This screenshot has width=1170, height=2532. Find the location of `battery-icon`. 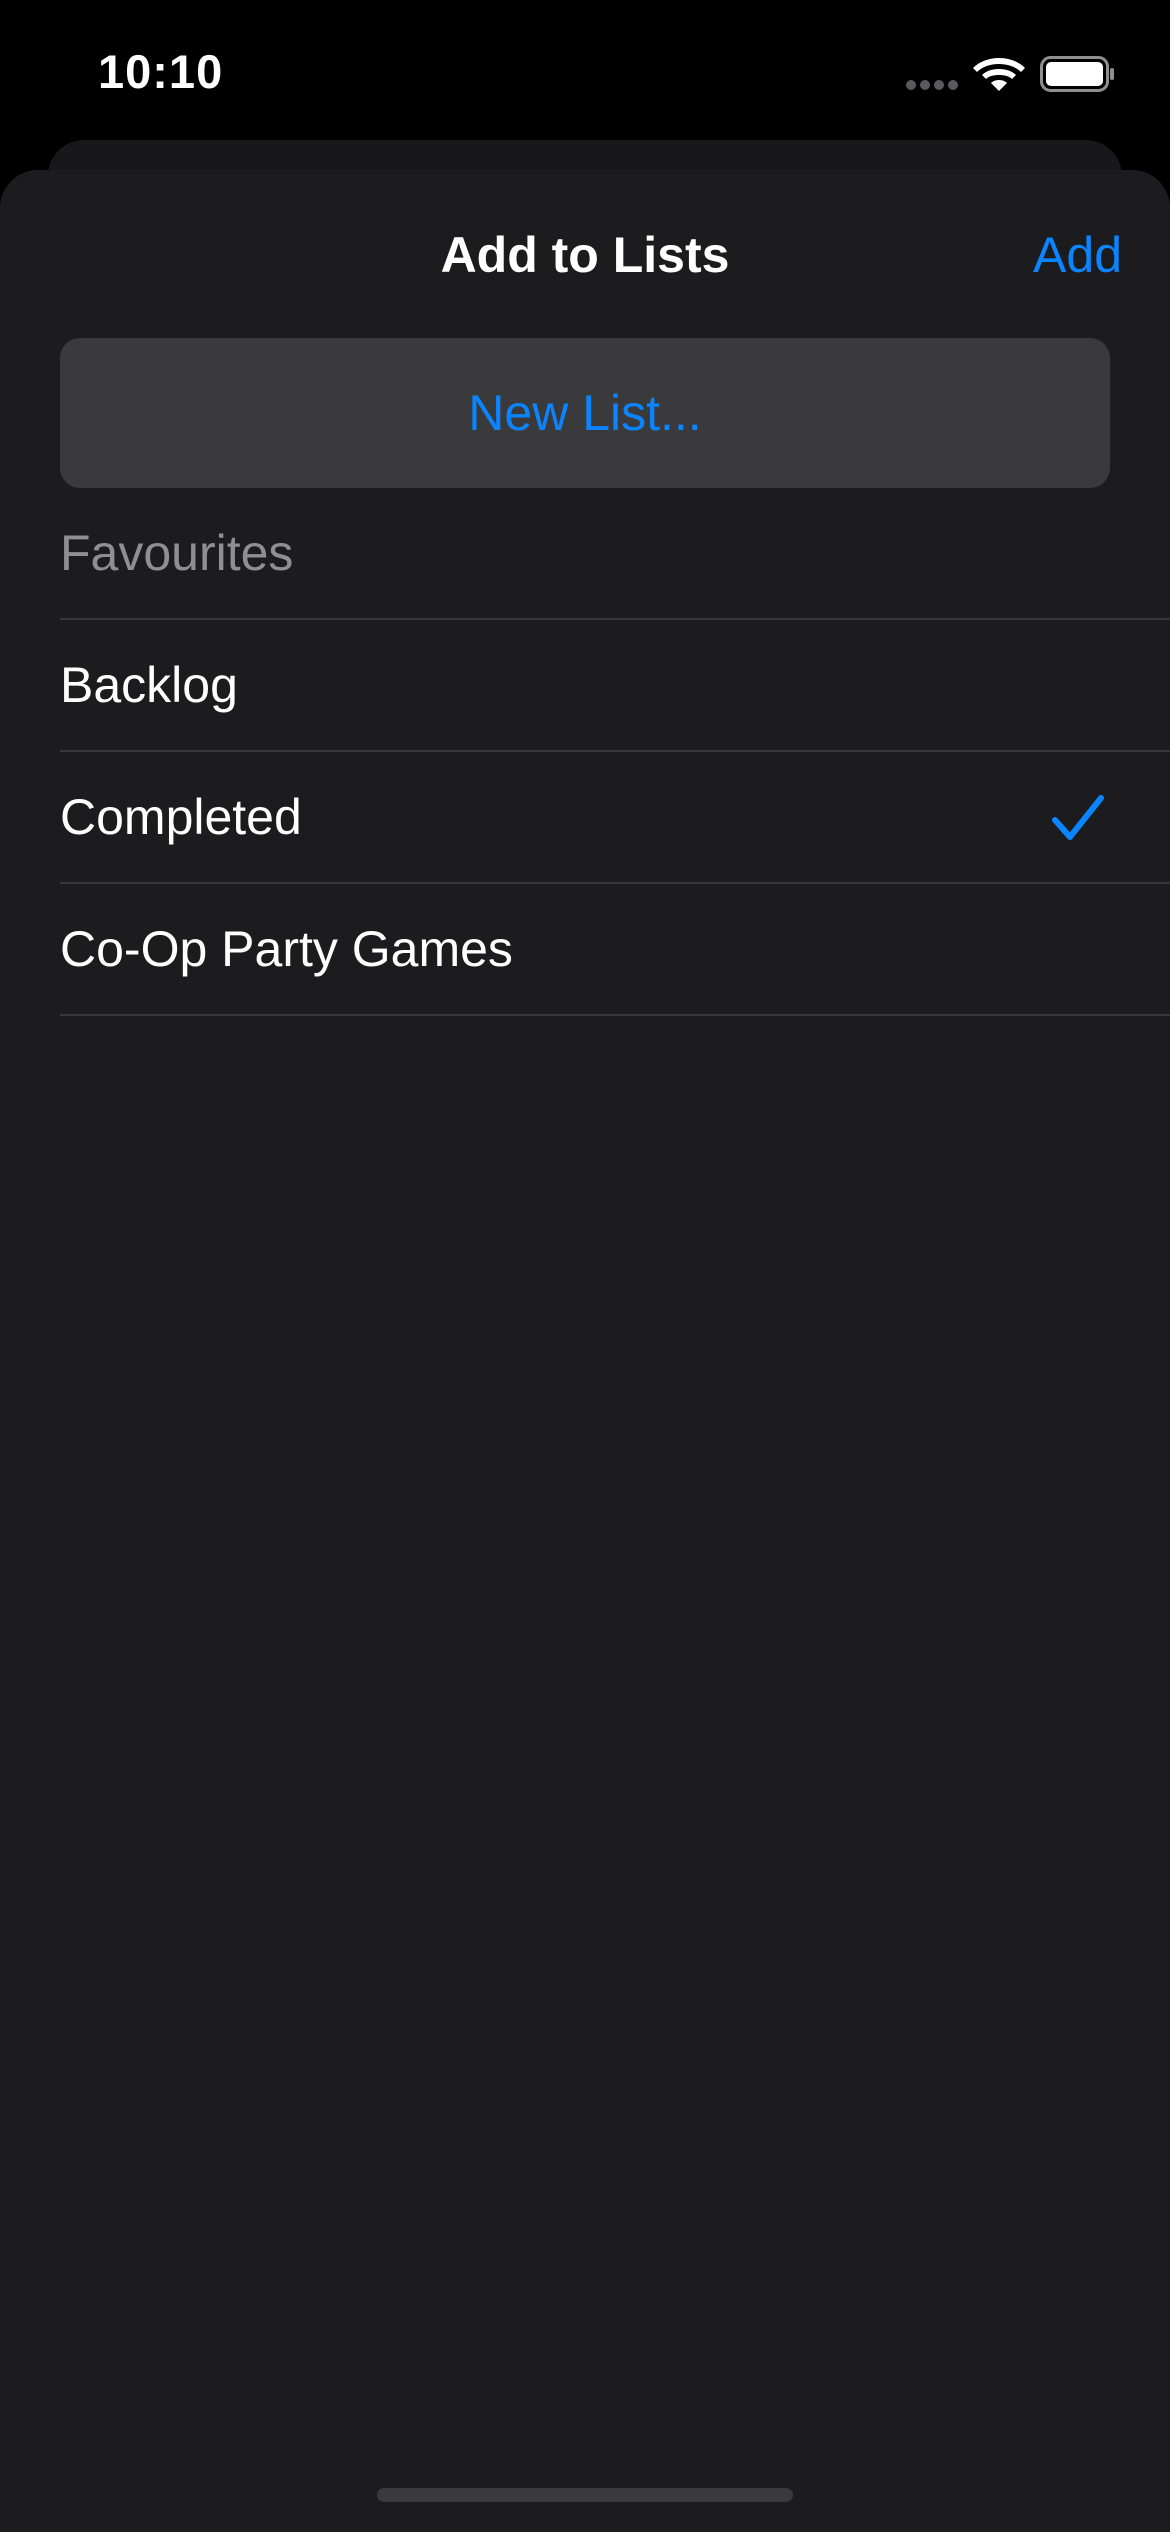

battery-icon is located at coordinates (1077, 74).